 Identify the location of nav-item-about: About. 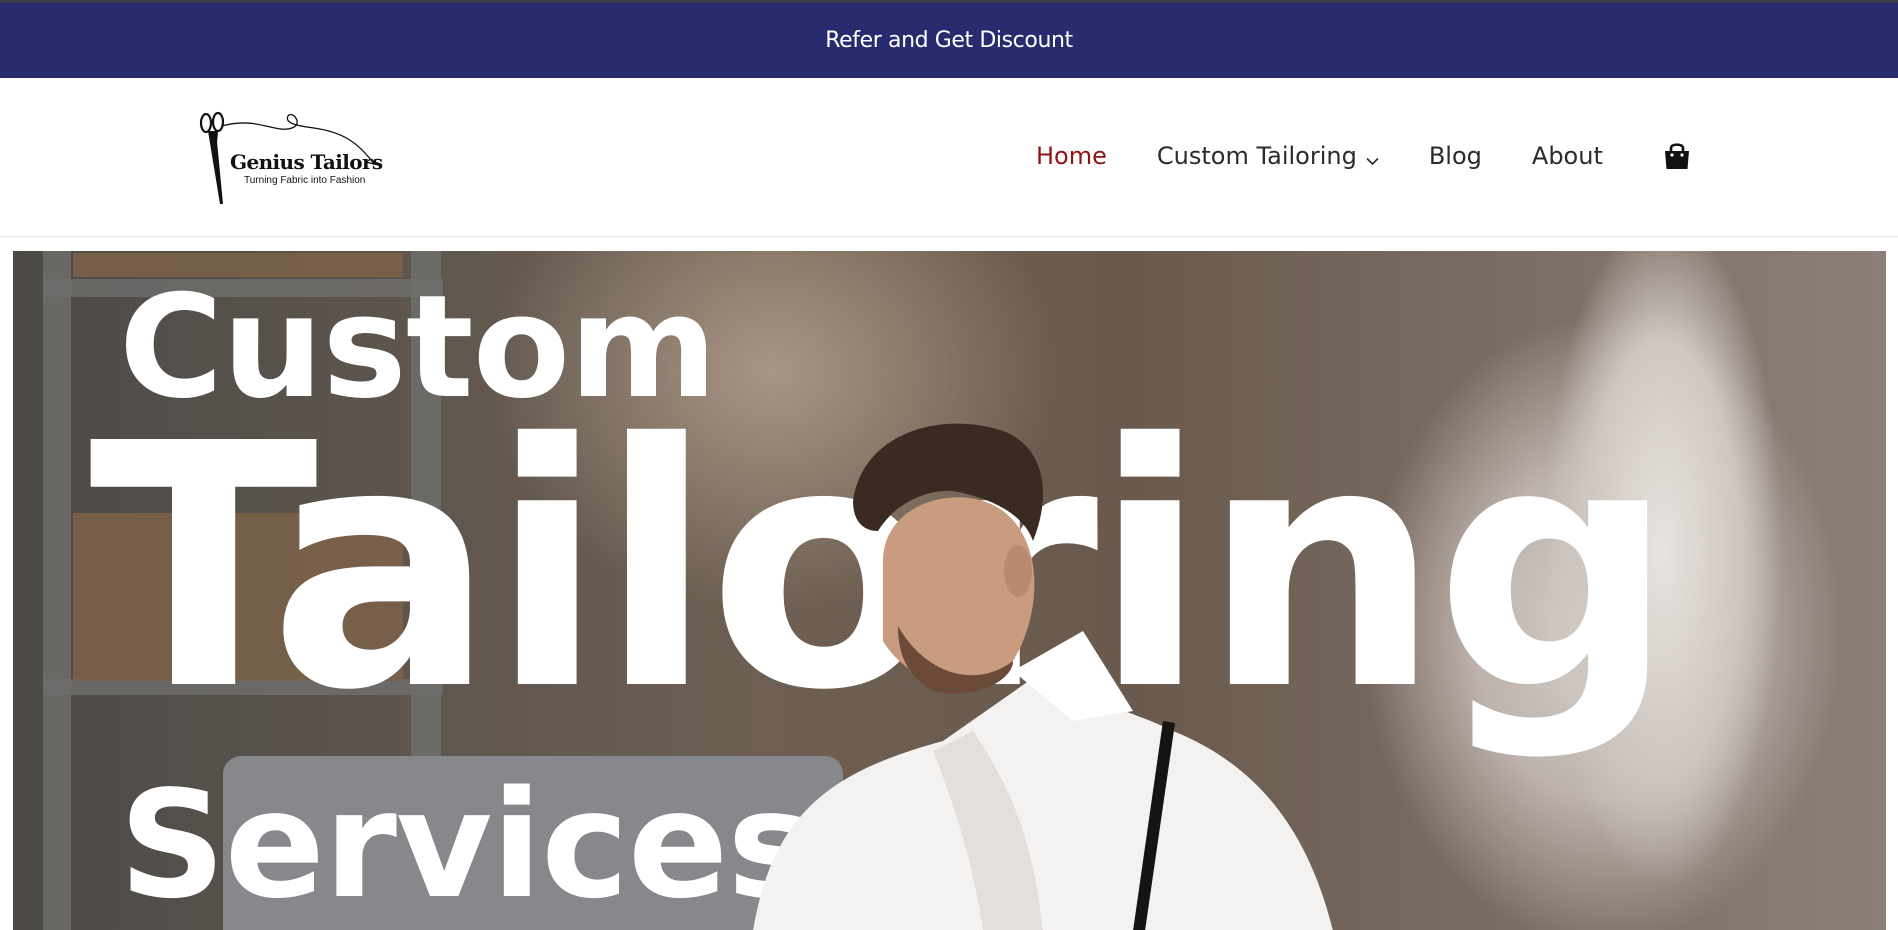
(1567, 156).